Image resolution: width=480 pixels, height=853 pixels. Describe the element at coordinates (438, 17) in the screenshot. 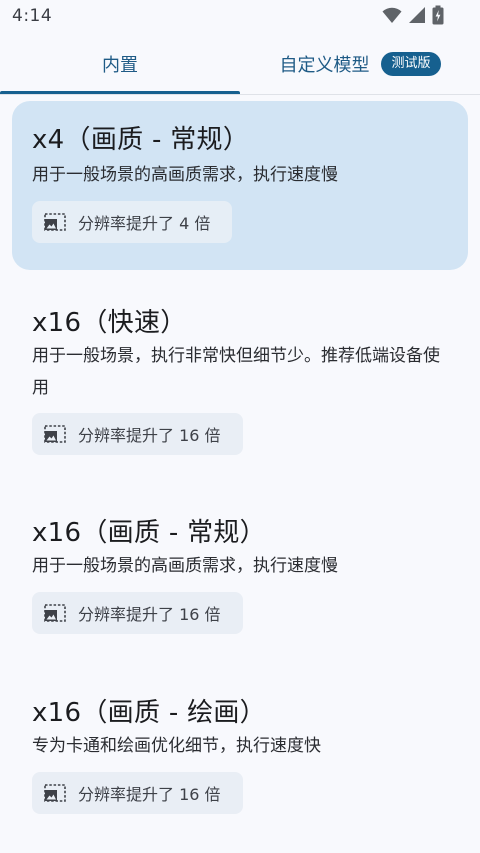

I see `battery-icon` at that location.